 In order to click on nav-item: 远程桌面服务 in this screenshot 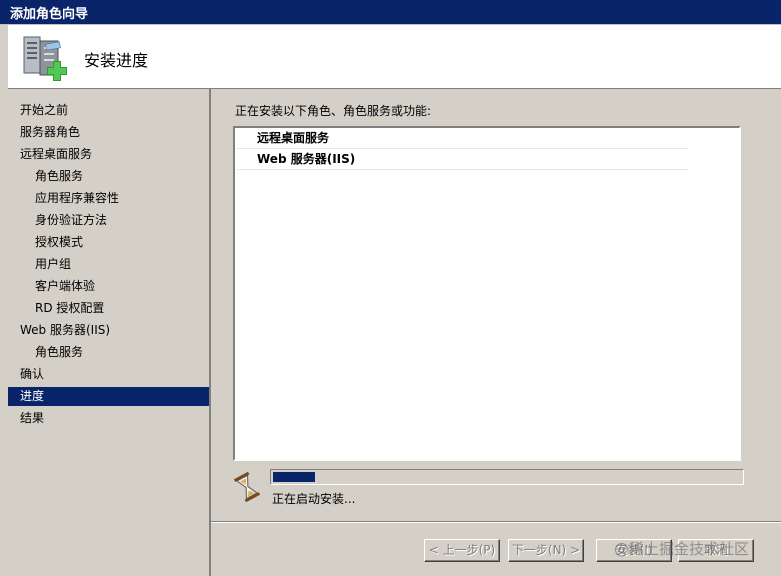, I will do `click(56, 154)`.